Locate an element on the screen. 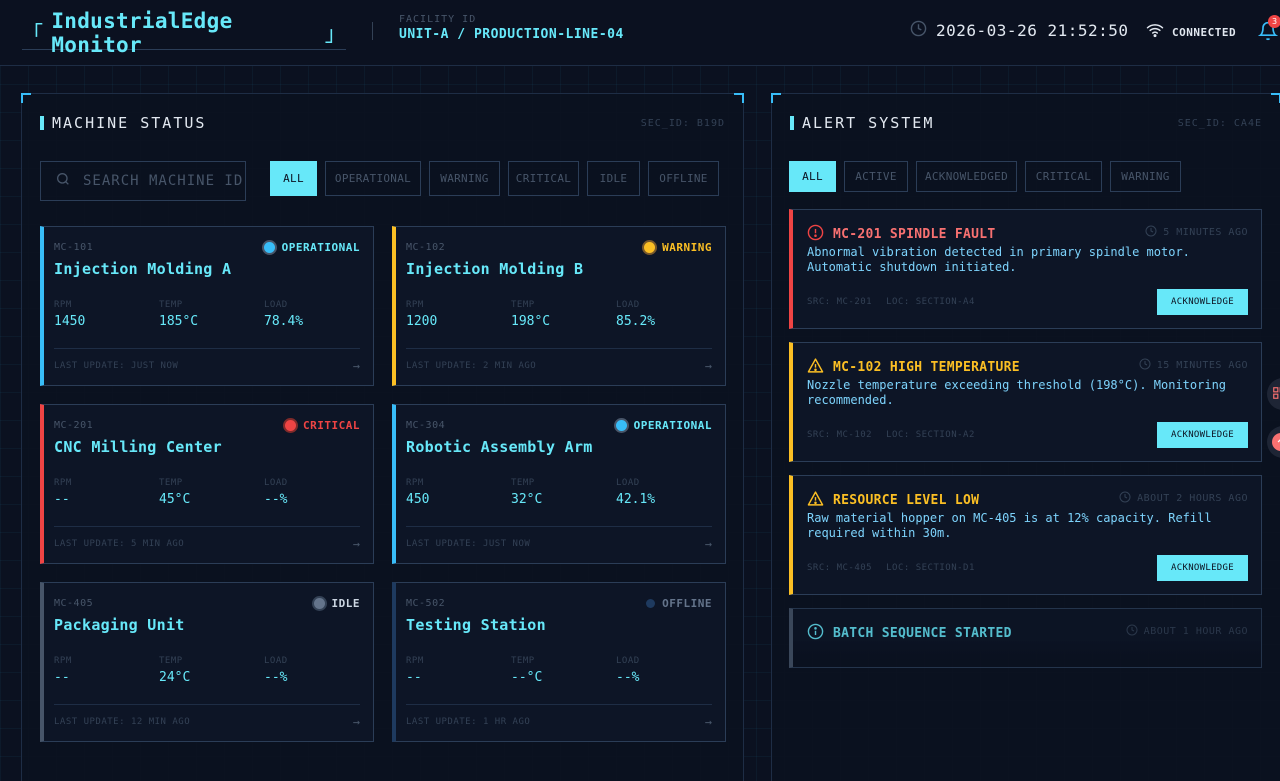  machine-status-badge: IDLE is located at coordinates (337, 603).